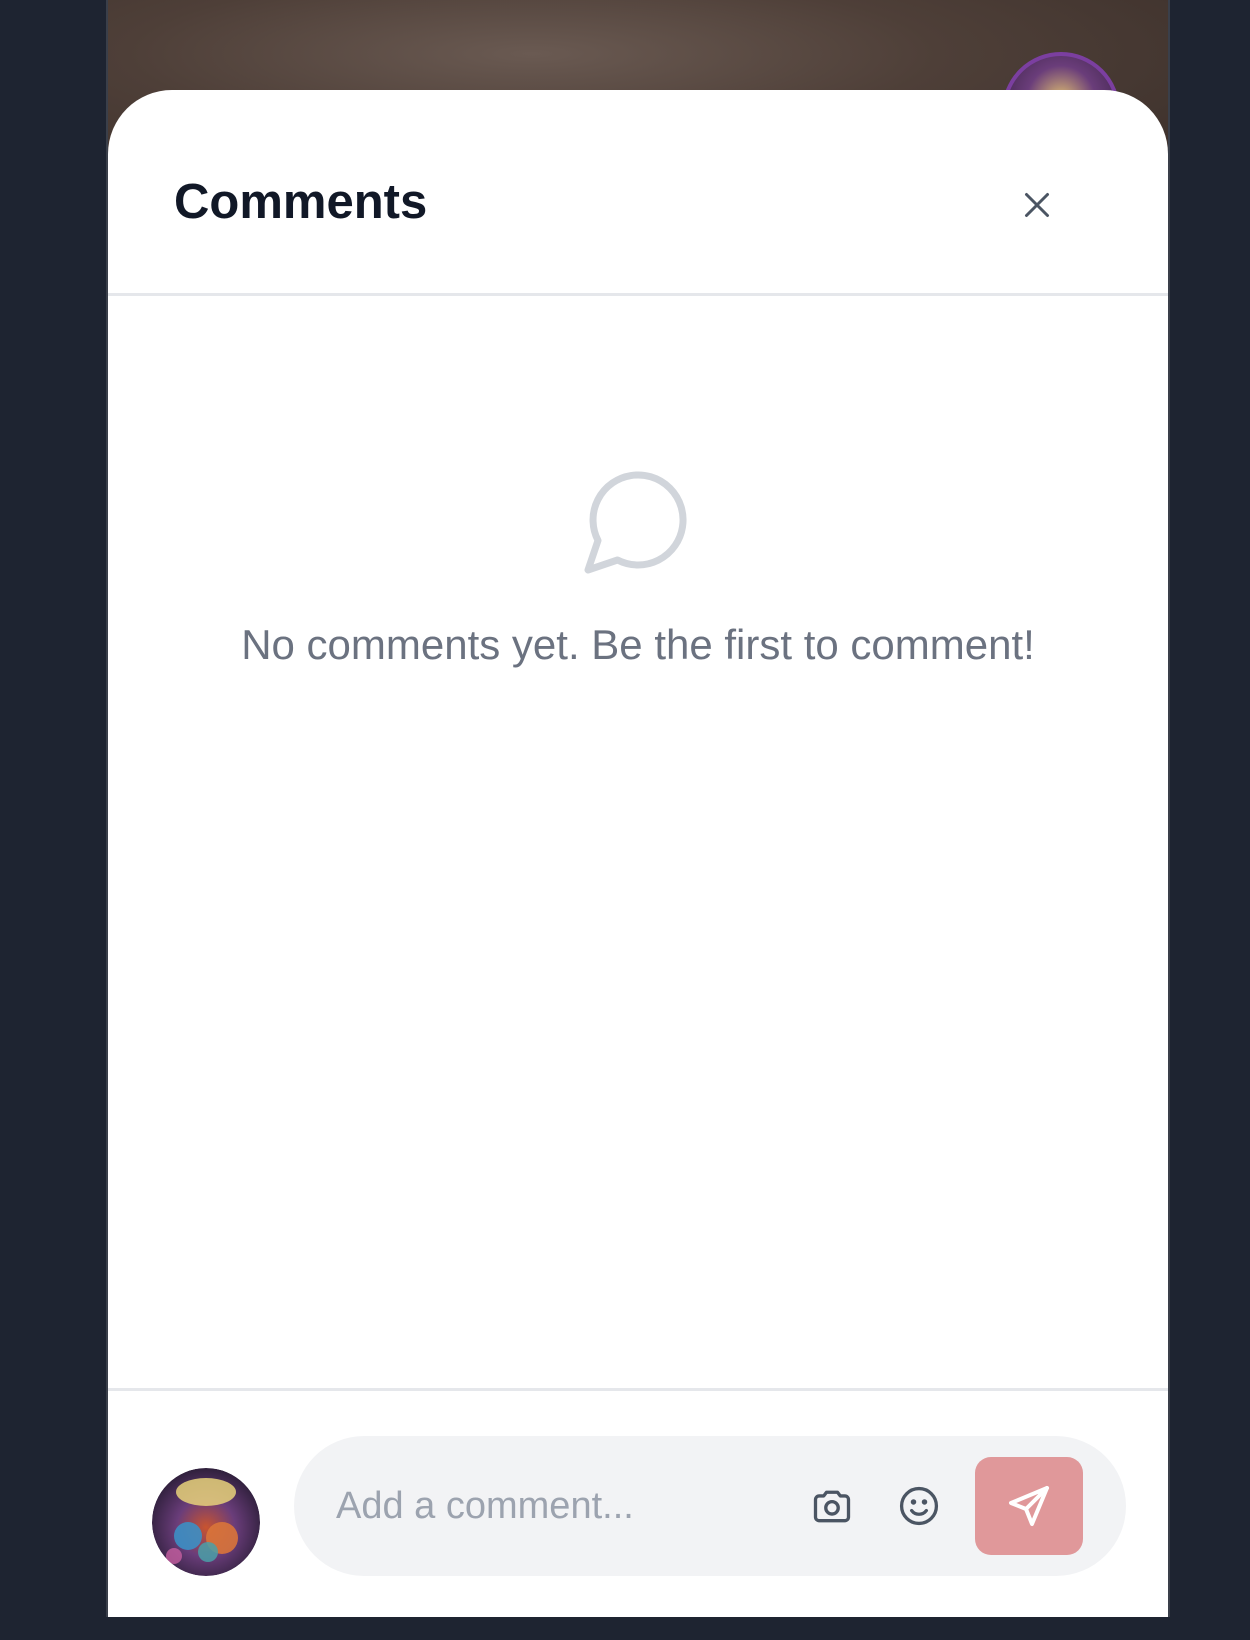 The image size is (1250, 1640). What do you see at coordinates (638, 193) in the screenshot?
I see `sheet-header: Comments` at bounding box center [638, 193].